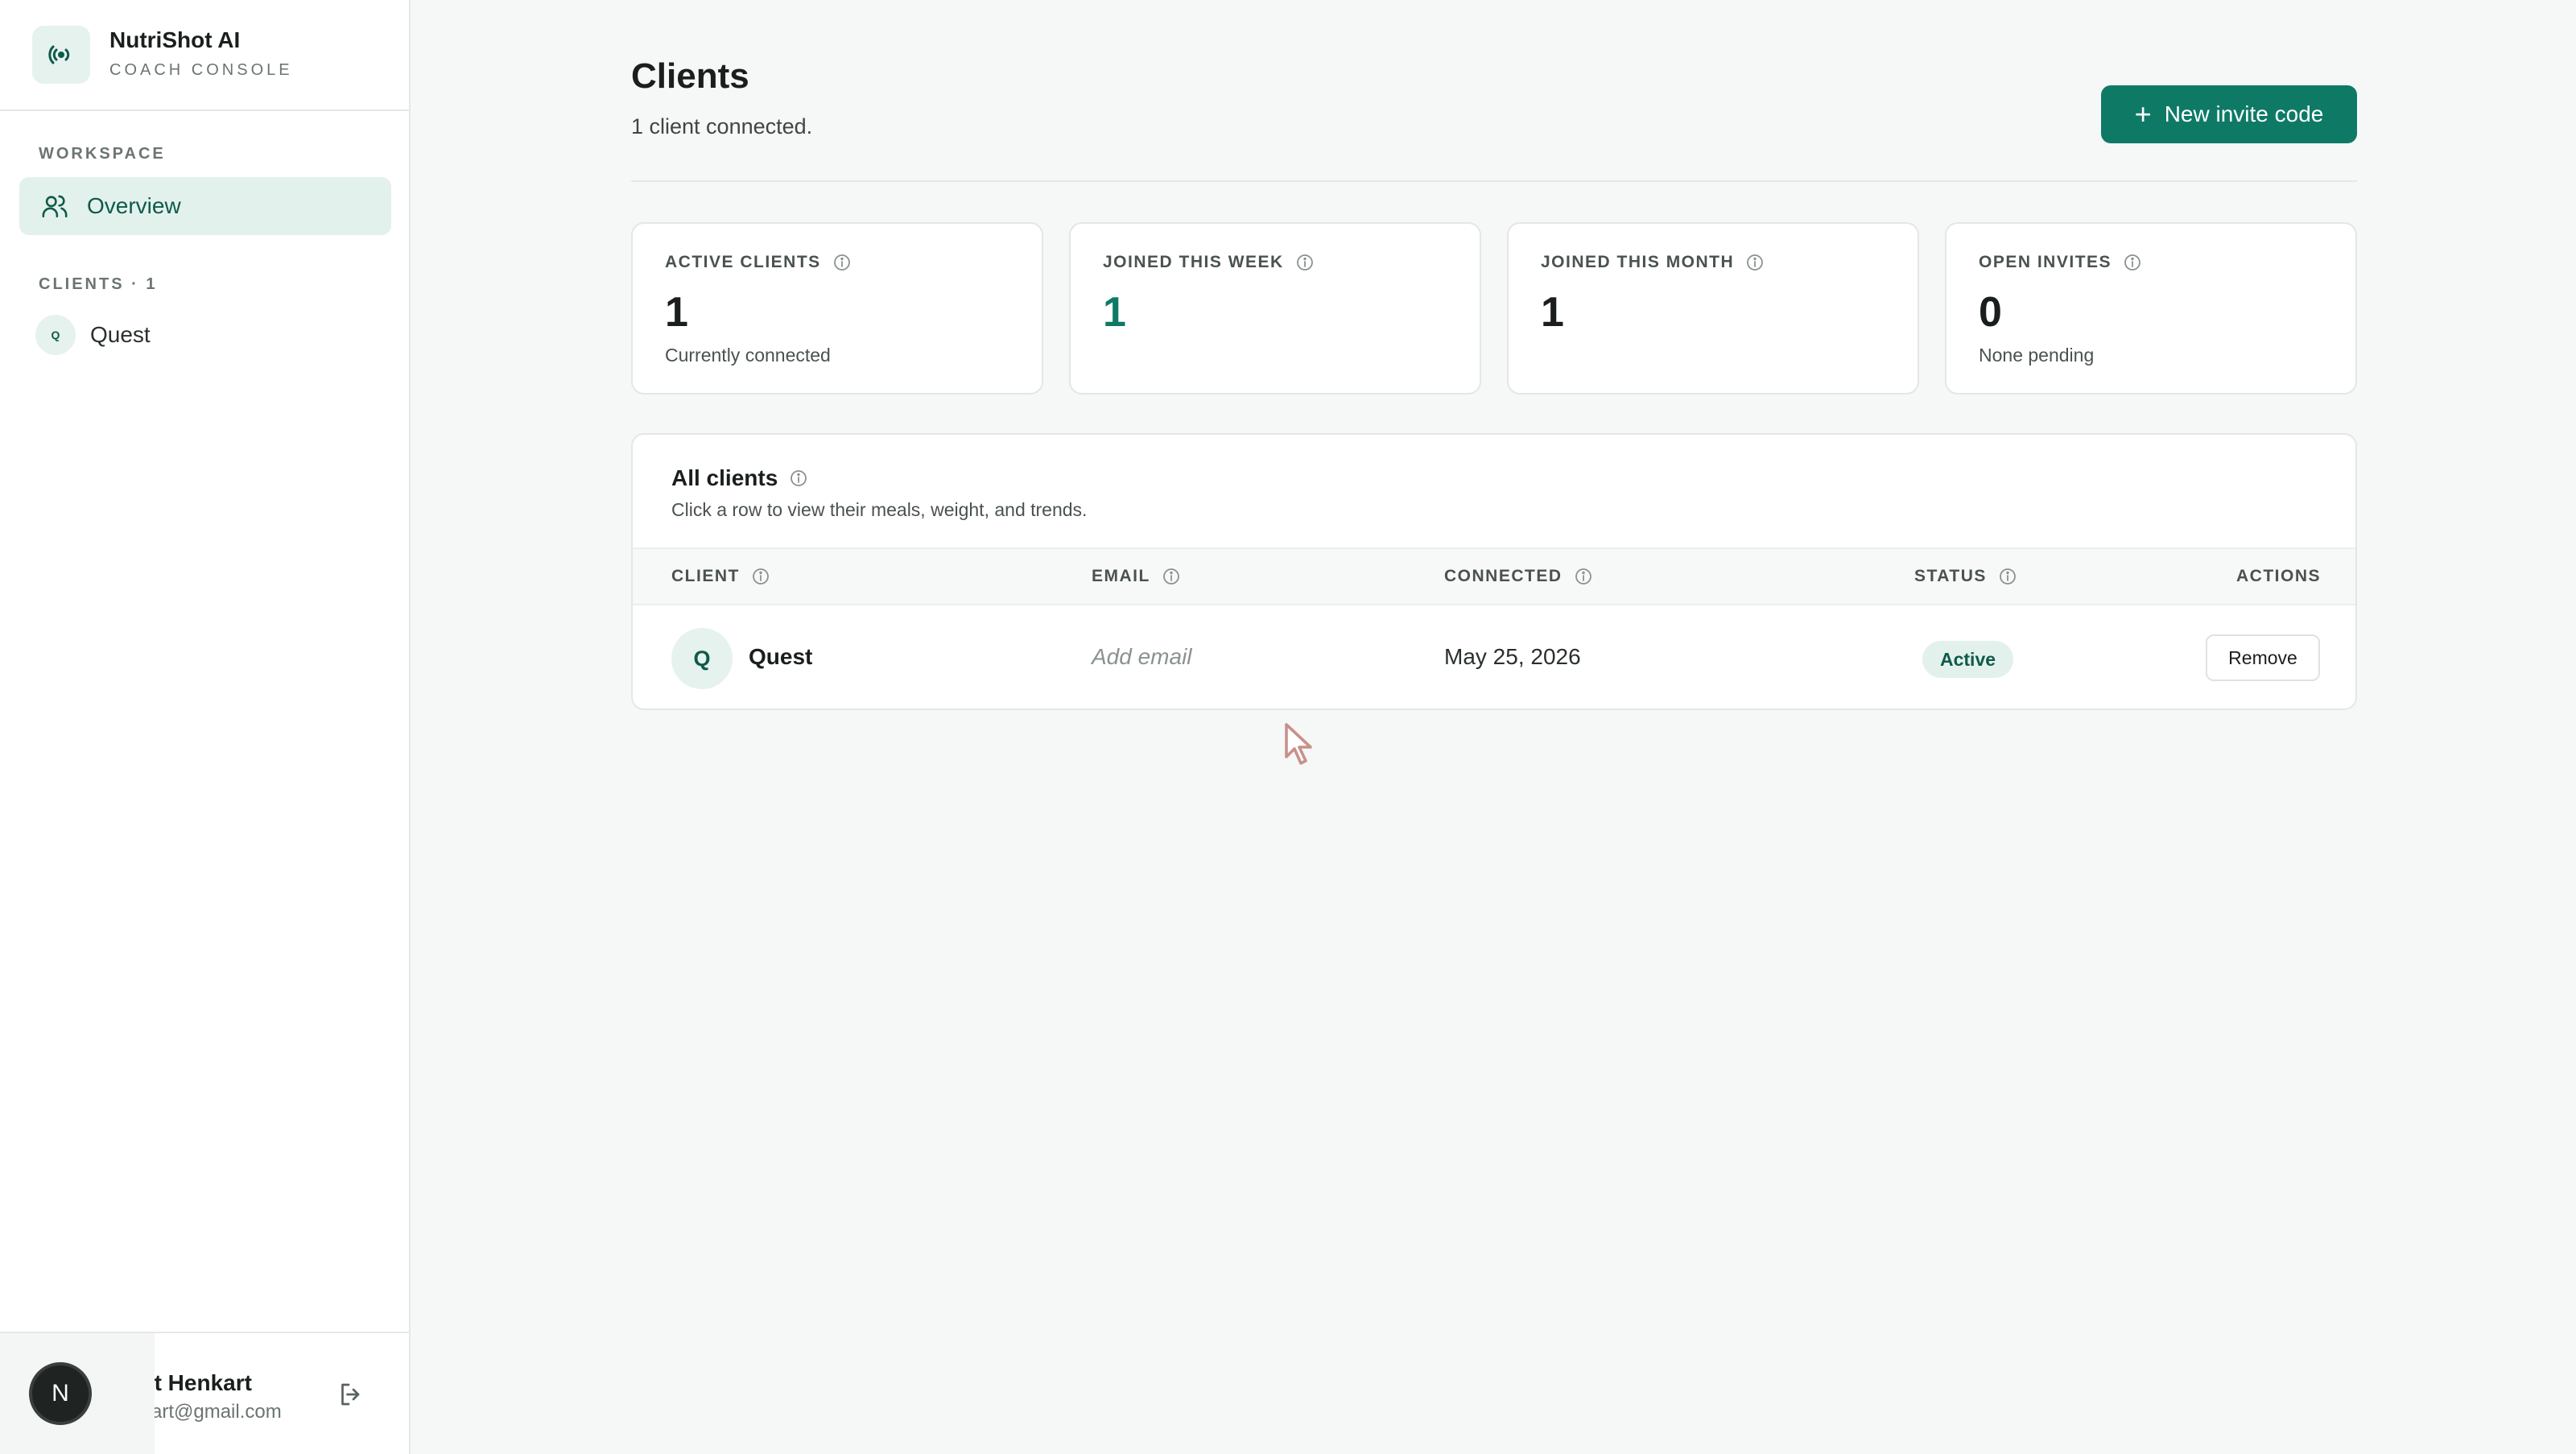 This screenshot has height=1454, width=2576. Describe the element at coordinates (1713, 308) in the screenshot. I see `stat-card-joined-month: JOINED THIS MONTH 1` at that location.